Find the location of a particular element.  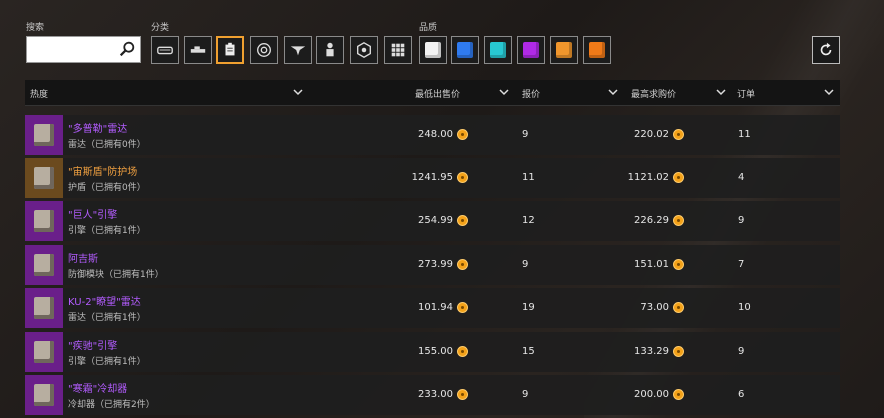

max-buy-price: 220.02 is located at coordinates (651, 134).